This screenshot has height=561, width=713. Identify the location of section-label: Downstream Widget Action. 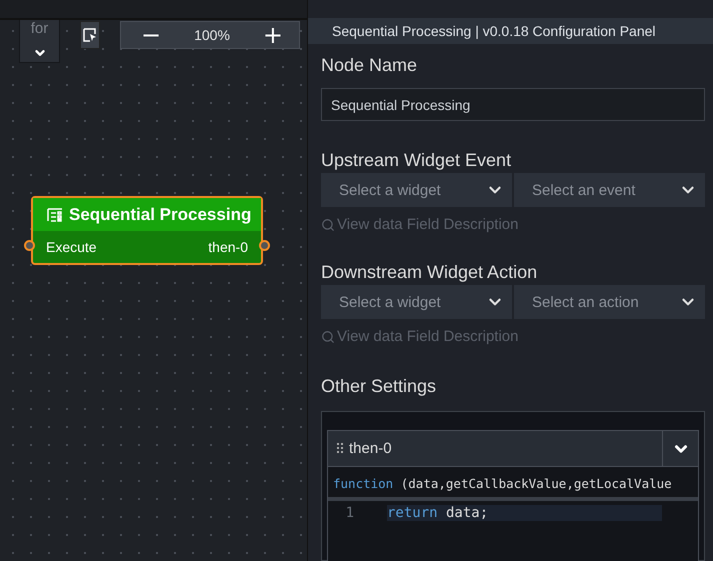
(429, 272).